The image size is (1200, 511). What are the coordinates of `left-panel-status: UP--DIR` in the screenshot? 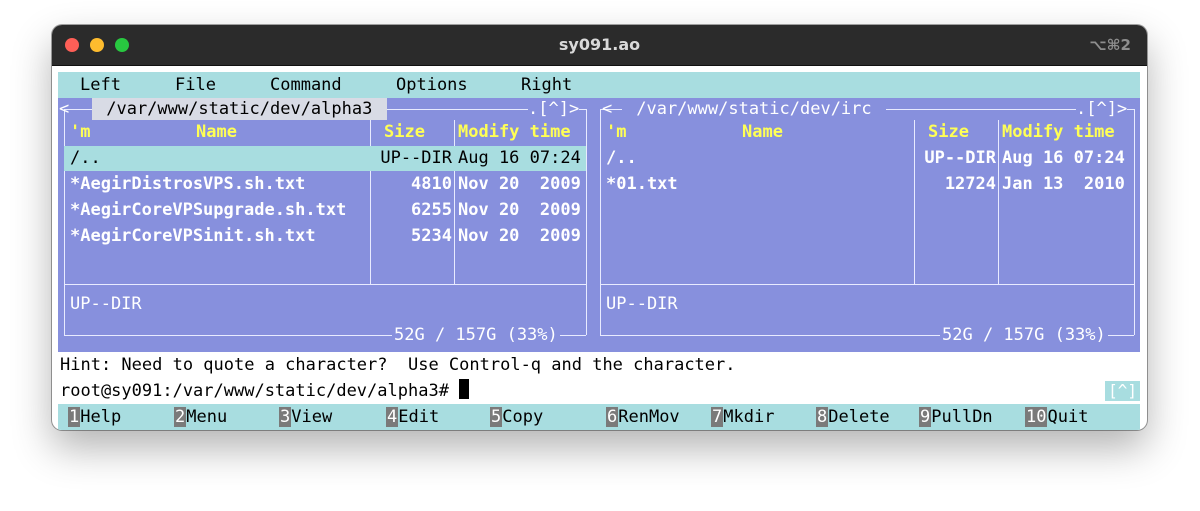 It's located at (106, 304).